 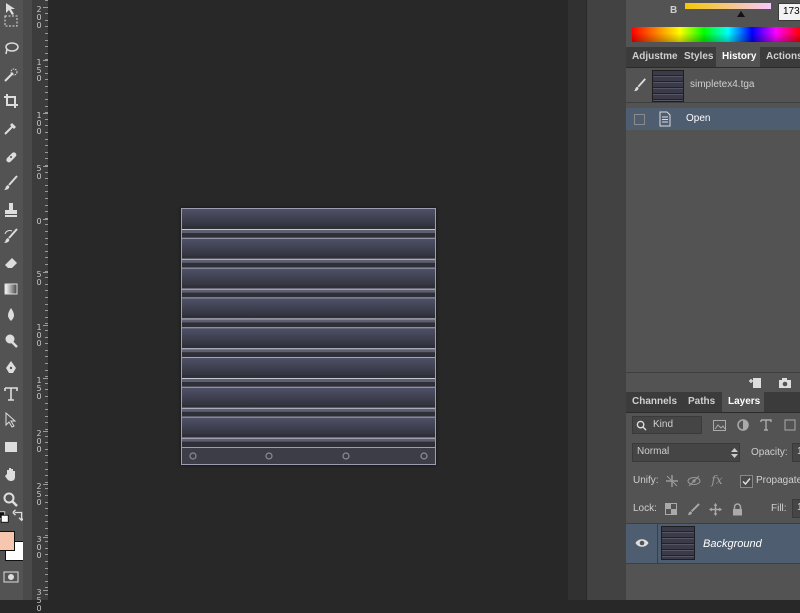 What do you see at coordinates (719, 425) in the screenshot?
I see `filter-pixel-layers-icon` at bounding box center [719, 425].